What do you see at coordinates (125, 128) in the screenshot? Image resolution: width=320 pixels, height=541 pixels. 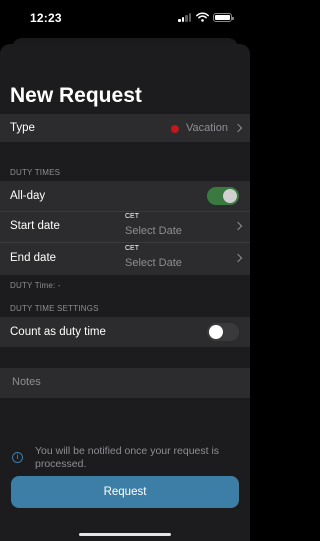 I see `type-row: Type Vacation` at bounding box center [125, 128].